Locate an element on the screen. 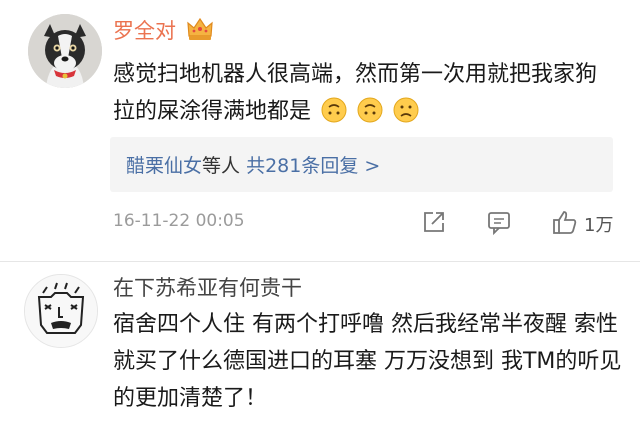 This screenshot has height=423, width=640. reply-count: 共281条回复 is located at coordinates (302, 166).